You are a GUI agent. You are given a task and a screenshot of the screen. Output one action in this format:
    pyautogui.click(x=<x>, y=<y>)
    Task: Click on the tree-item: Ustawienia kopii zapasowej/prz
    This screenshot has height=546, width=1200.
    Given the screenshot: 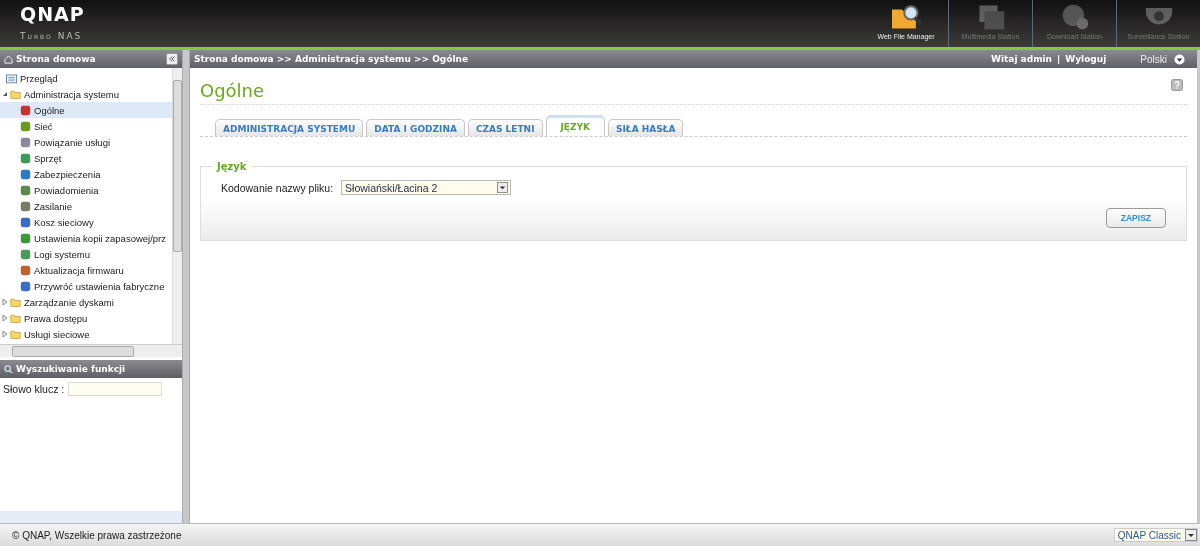 What is the action you would take?
    pyautogui.click(x=86, y=238)
    